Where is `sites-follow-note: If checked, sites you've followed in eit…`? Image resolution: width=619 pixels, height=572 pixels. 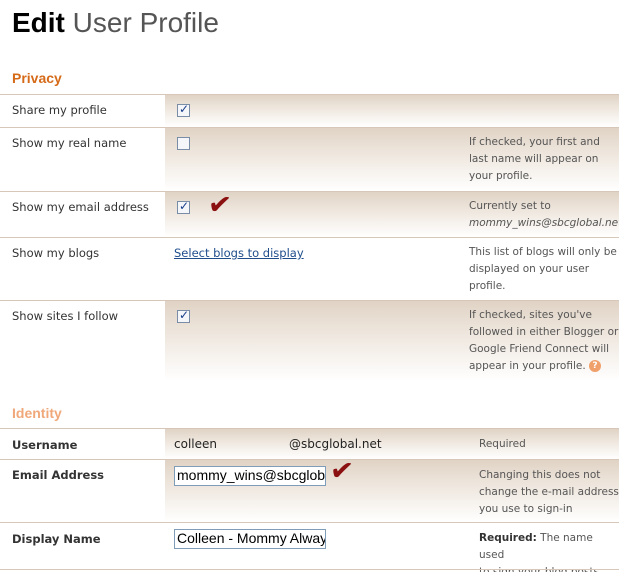 sites-follow-note: If checked, sites you've followed in eit… is located at coordinates (544, 340).